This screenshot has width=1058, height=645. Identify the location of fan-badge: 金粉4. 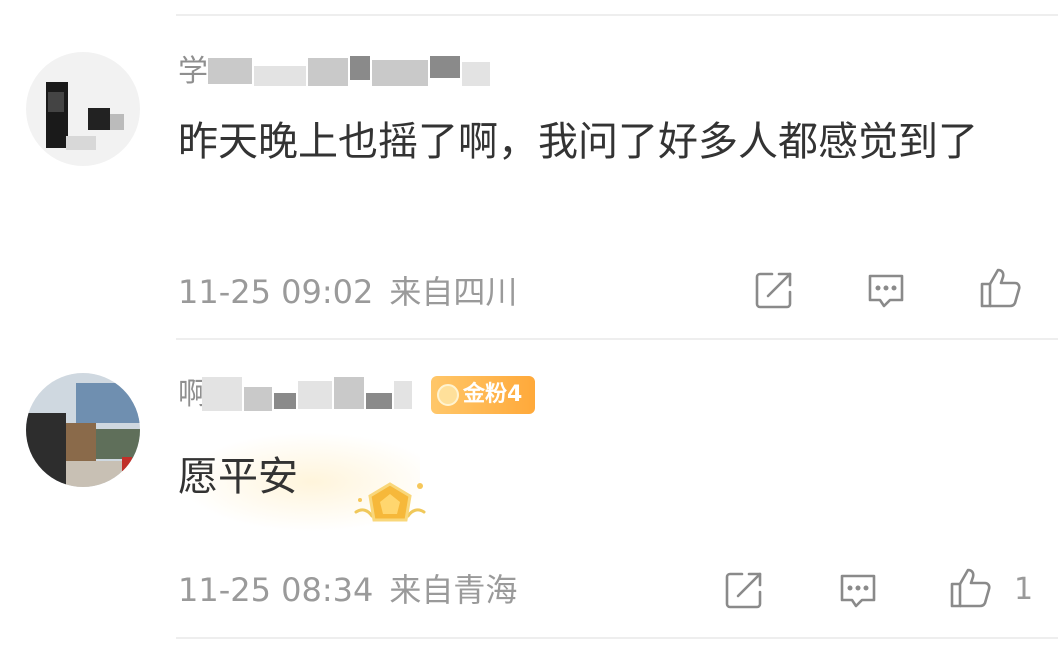
(483, 395).